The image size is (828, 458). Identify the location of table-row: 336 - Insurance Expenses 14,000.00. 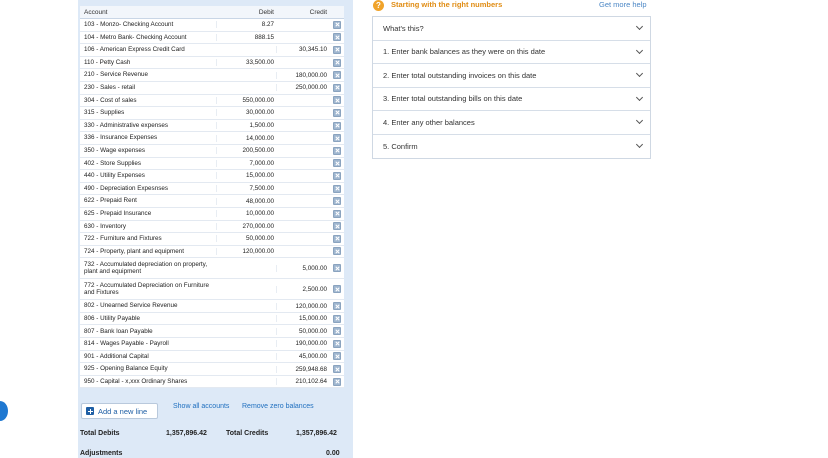
(212, 138).